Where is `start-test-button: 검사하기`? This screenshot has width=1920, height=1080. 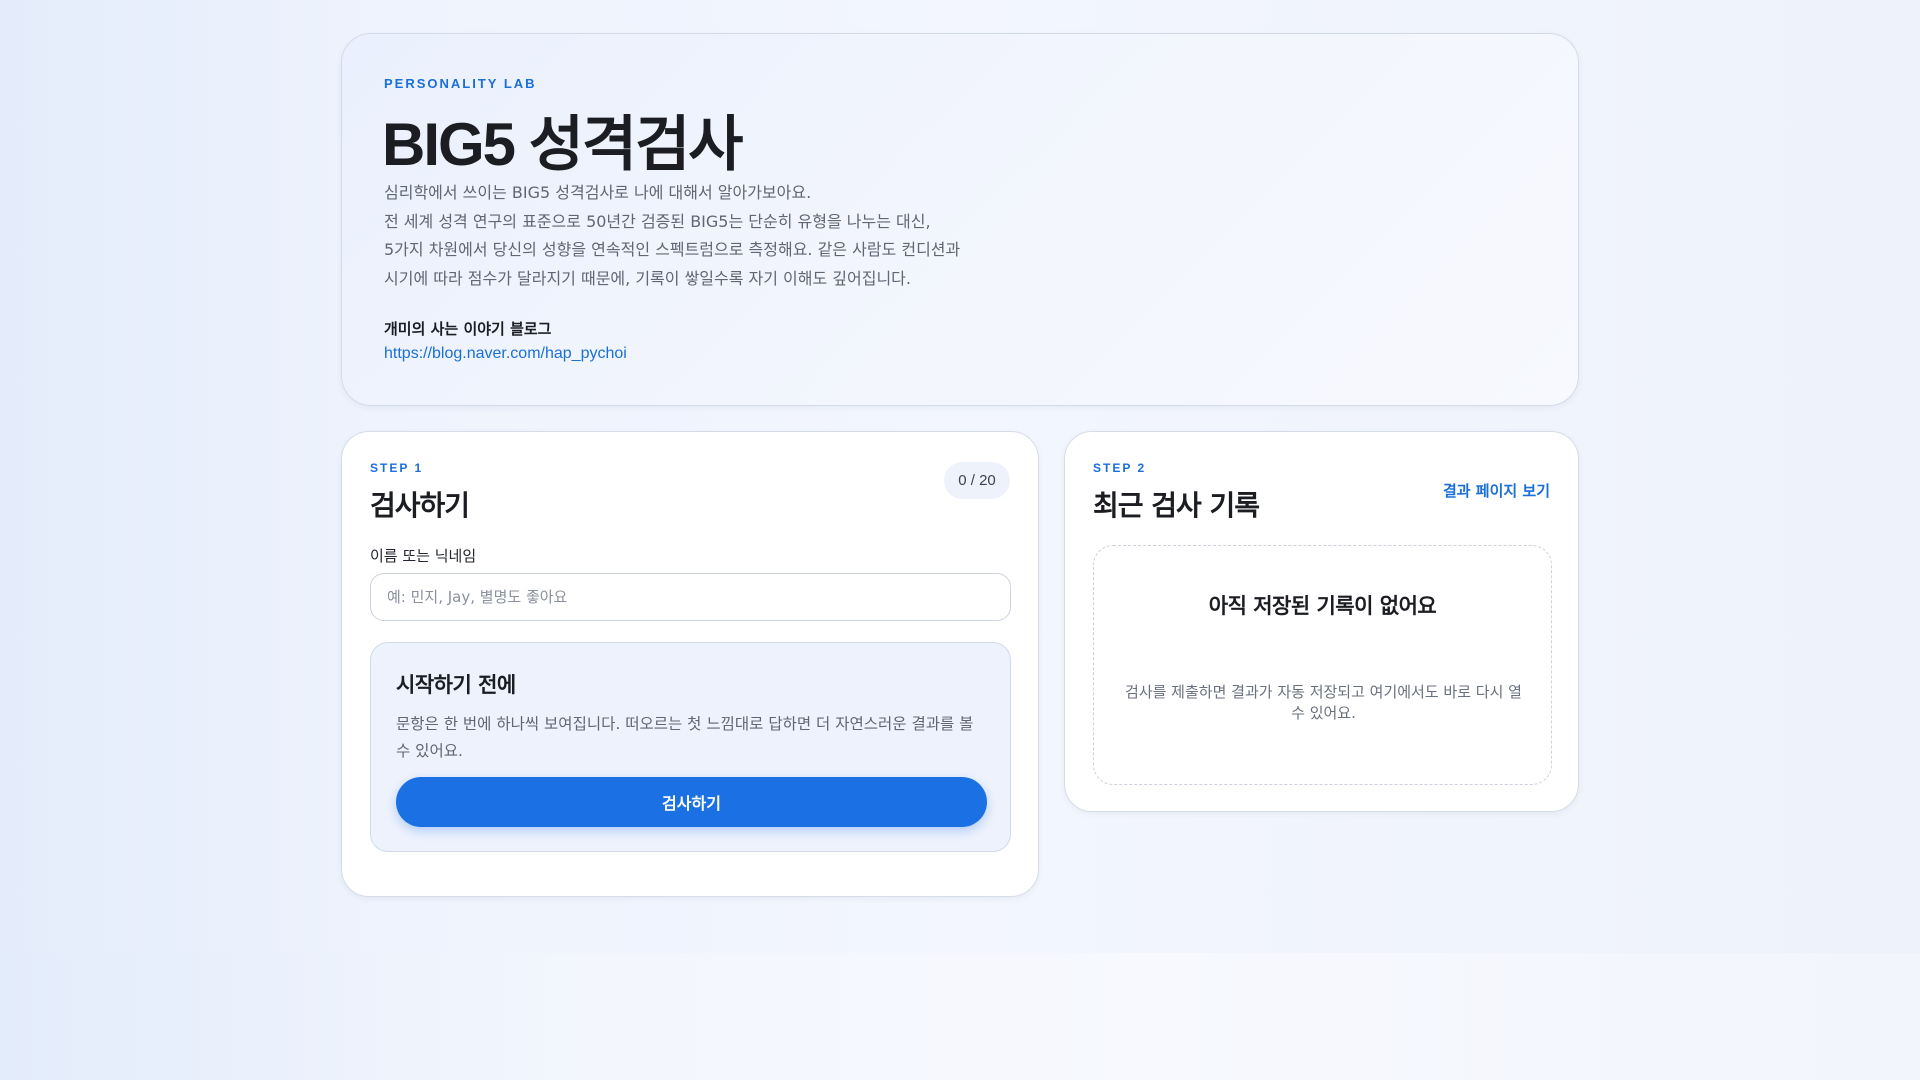
start-test-button: 검사하기 is located at coordinates (691, 802).